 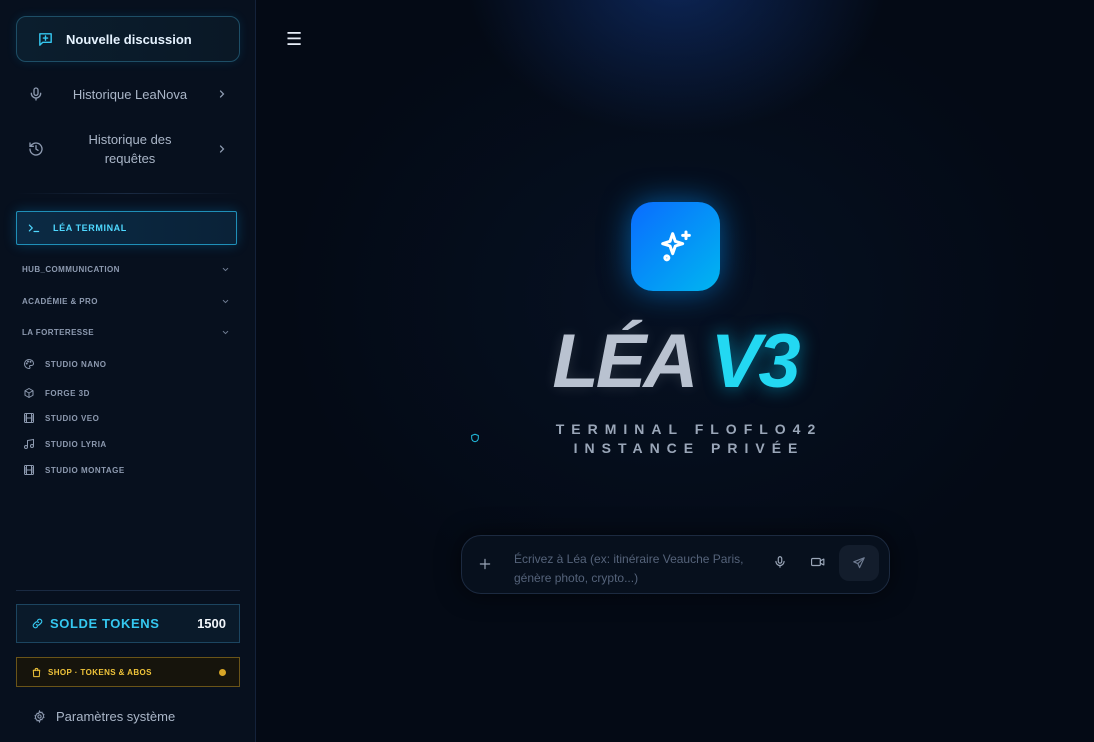 What do you see at coordinates (105, 623) in the screenshot?
I see `token-balance-label: SOLDE TOKENS` at bounding box center [105, 623].